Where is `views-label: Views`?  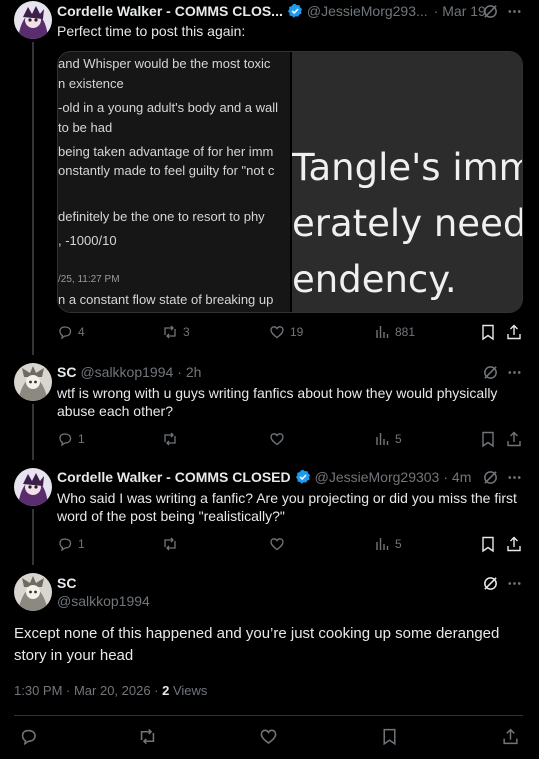
views-label: Views is located at coordinates (188, 690).